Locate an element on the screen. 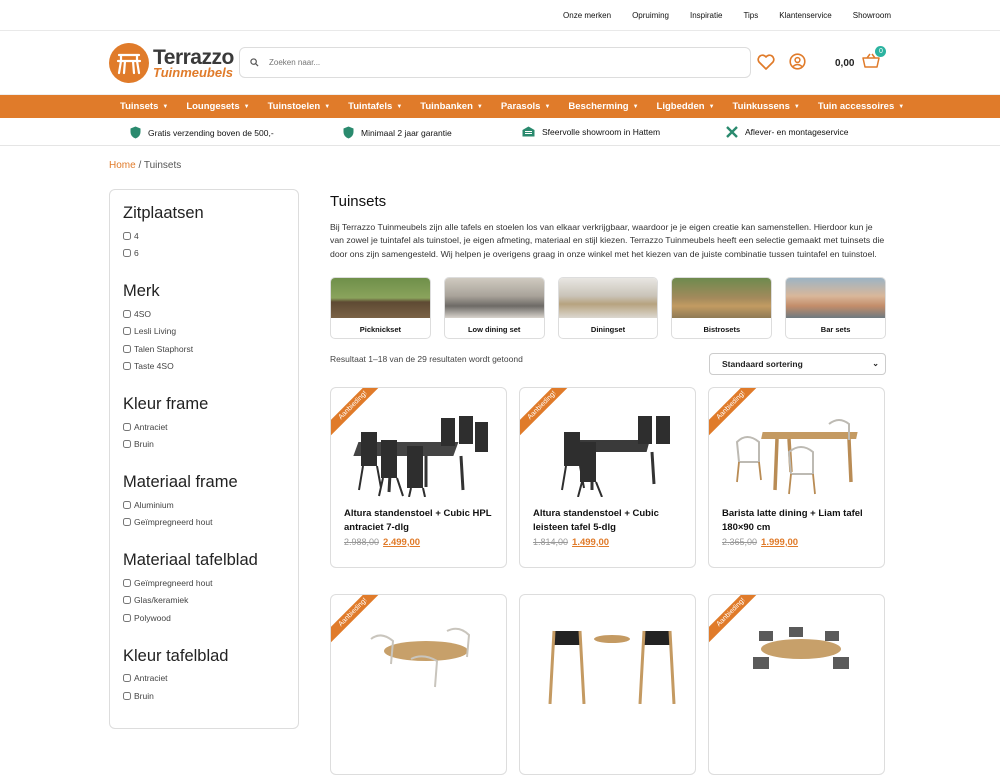 This screenshot has height=775, width=1000. category-tile-diningset: Diningset is located at coordinates (608, 307).